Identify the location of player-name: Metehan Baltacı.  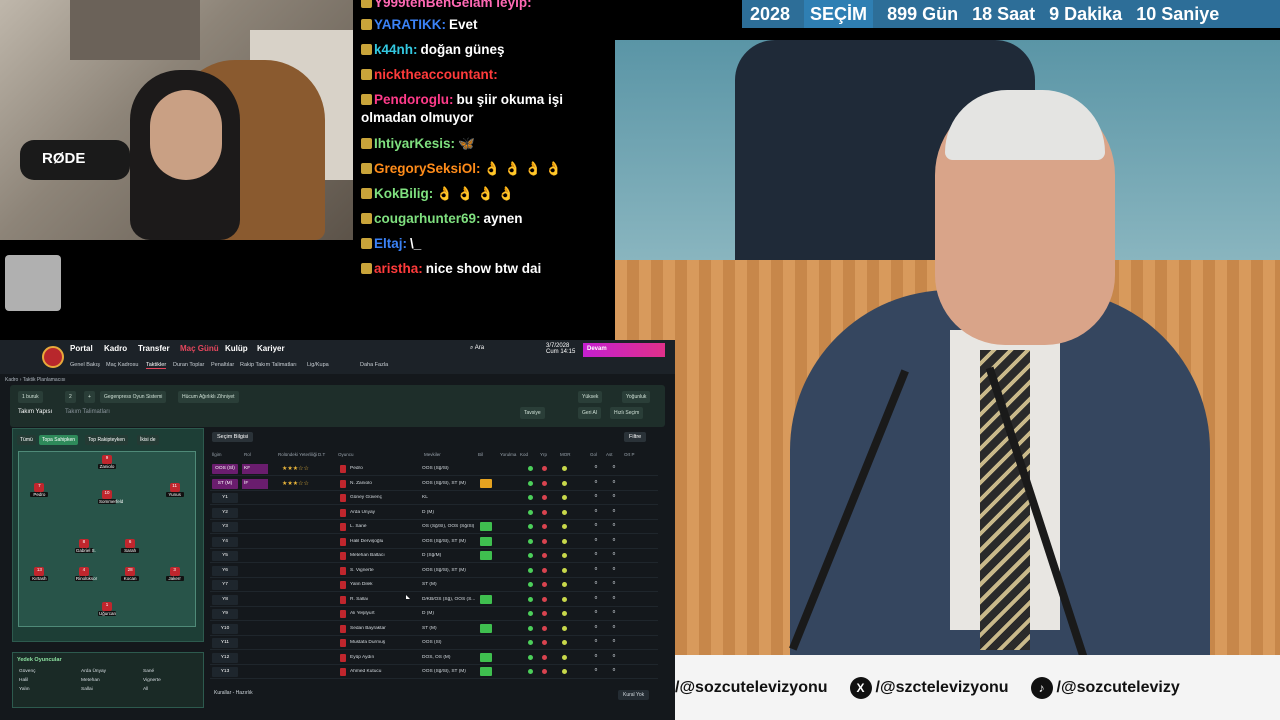
(380, 555).